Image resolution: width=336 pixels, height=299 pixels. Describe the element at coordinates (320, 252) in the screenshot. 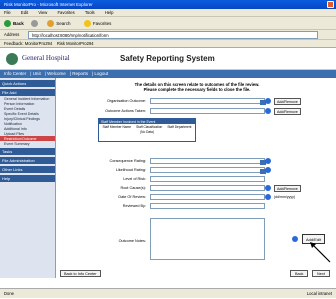

I see `annotation-arrow-icon` at that location.